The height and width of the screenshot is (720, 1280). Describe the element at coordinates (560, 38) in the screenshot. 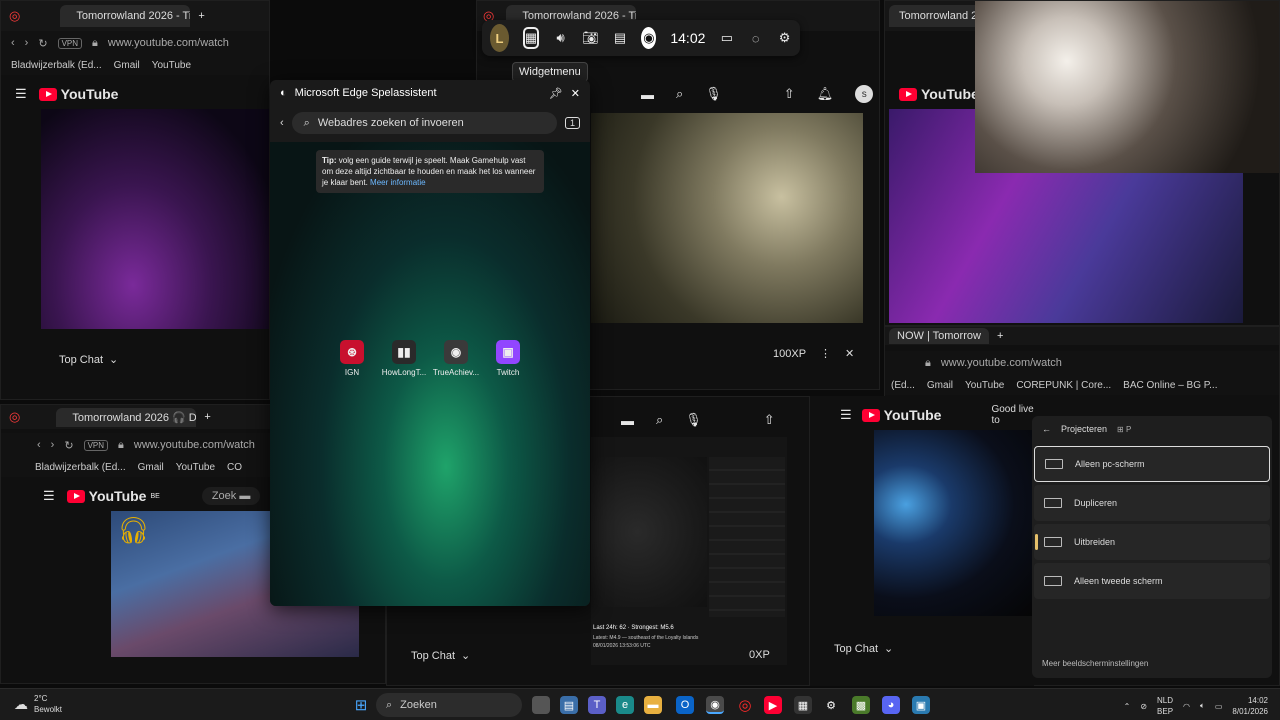

I see `volume-icon: 🔊︎` at that location.